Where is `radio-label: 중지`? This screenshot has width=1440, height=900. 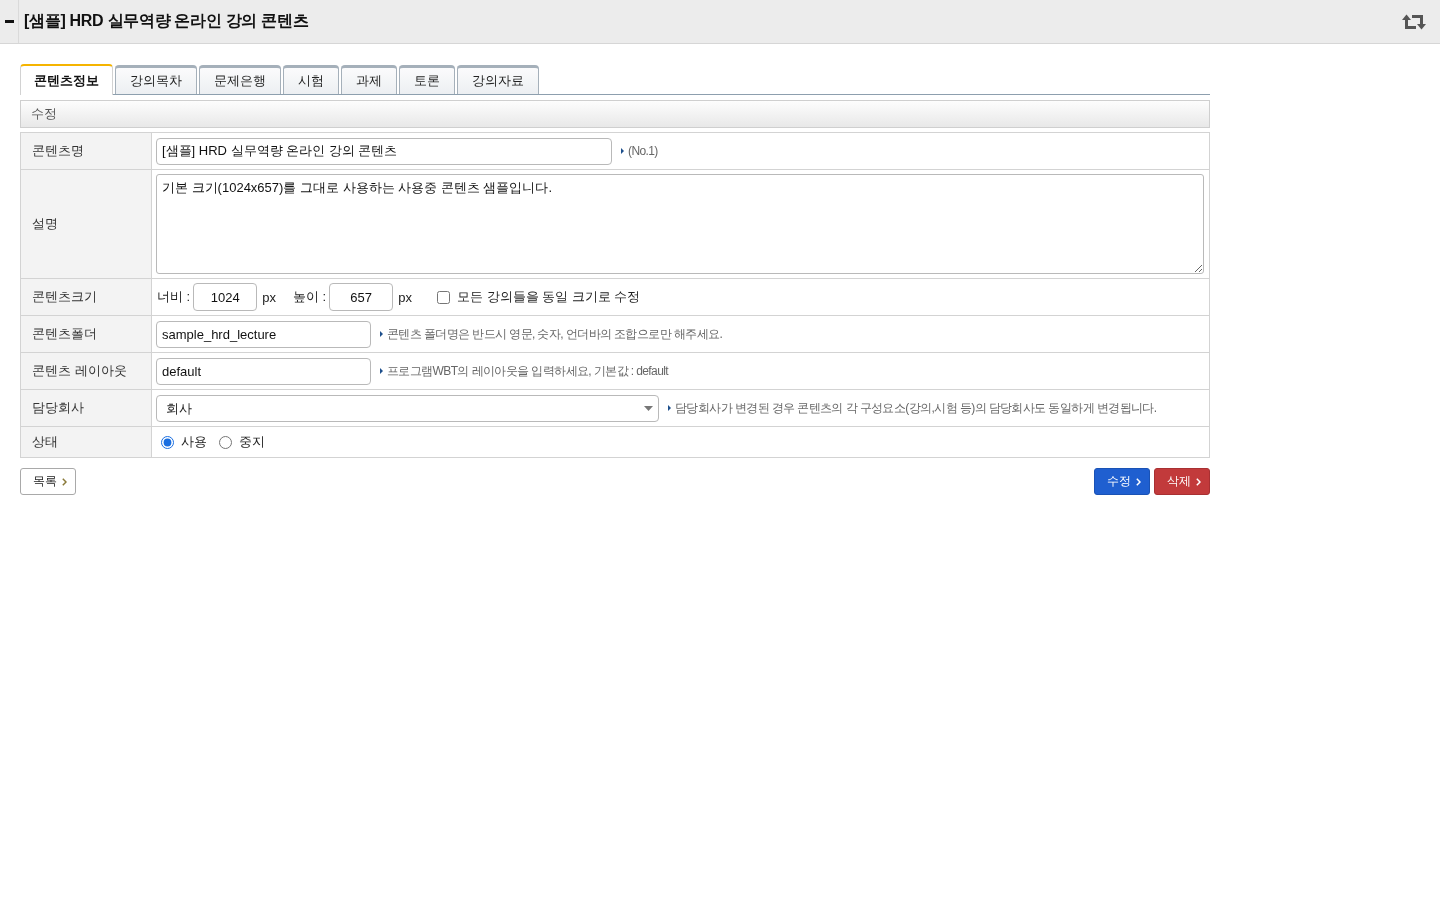 radio-label: 중지 is located at coordinates (252, 442).